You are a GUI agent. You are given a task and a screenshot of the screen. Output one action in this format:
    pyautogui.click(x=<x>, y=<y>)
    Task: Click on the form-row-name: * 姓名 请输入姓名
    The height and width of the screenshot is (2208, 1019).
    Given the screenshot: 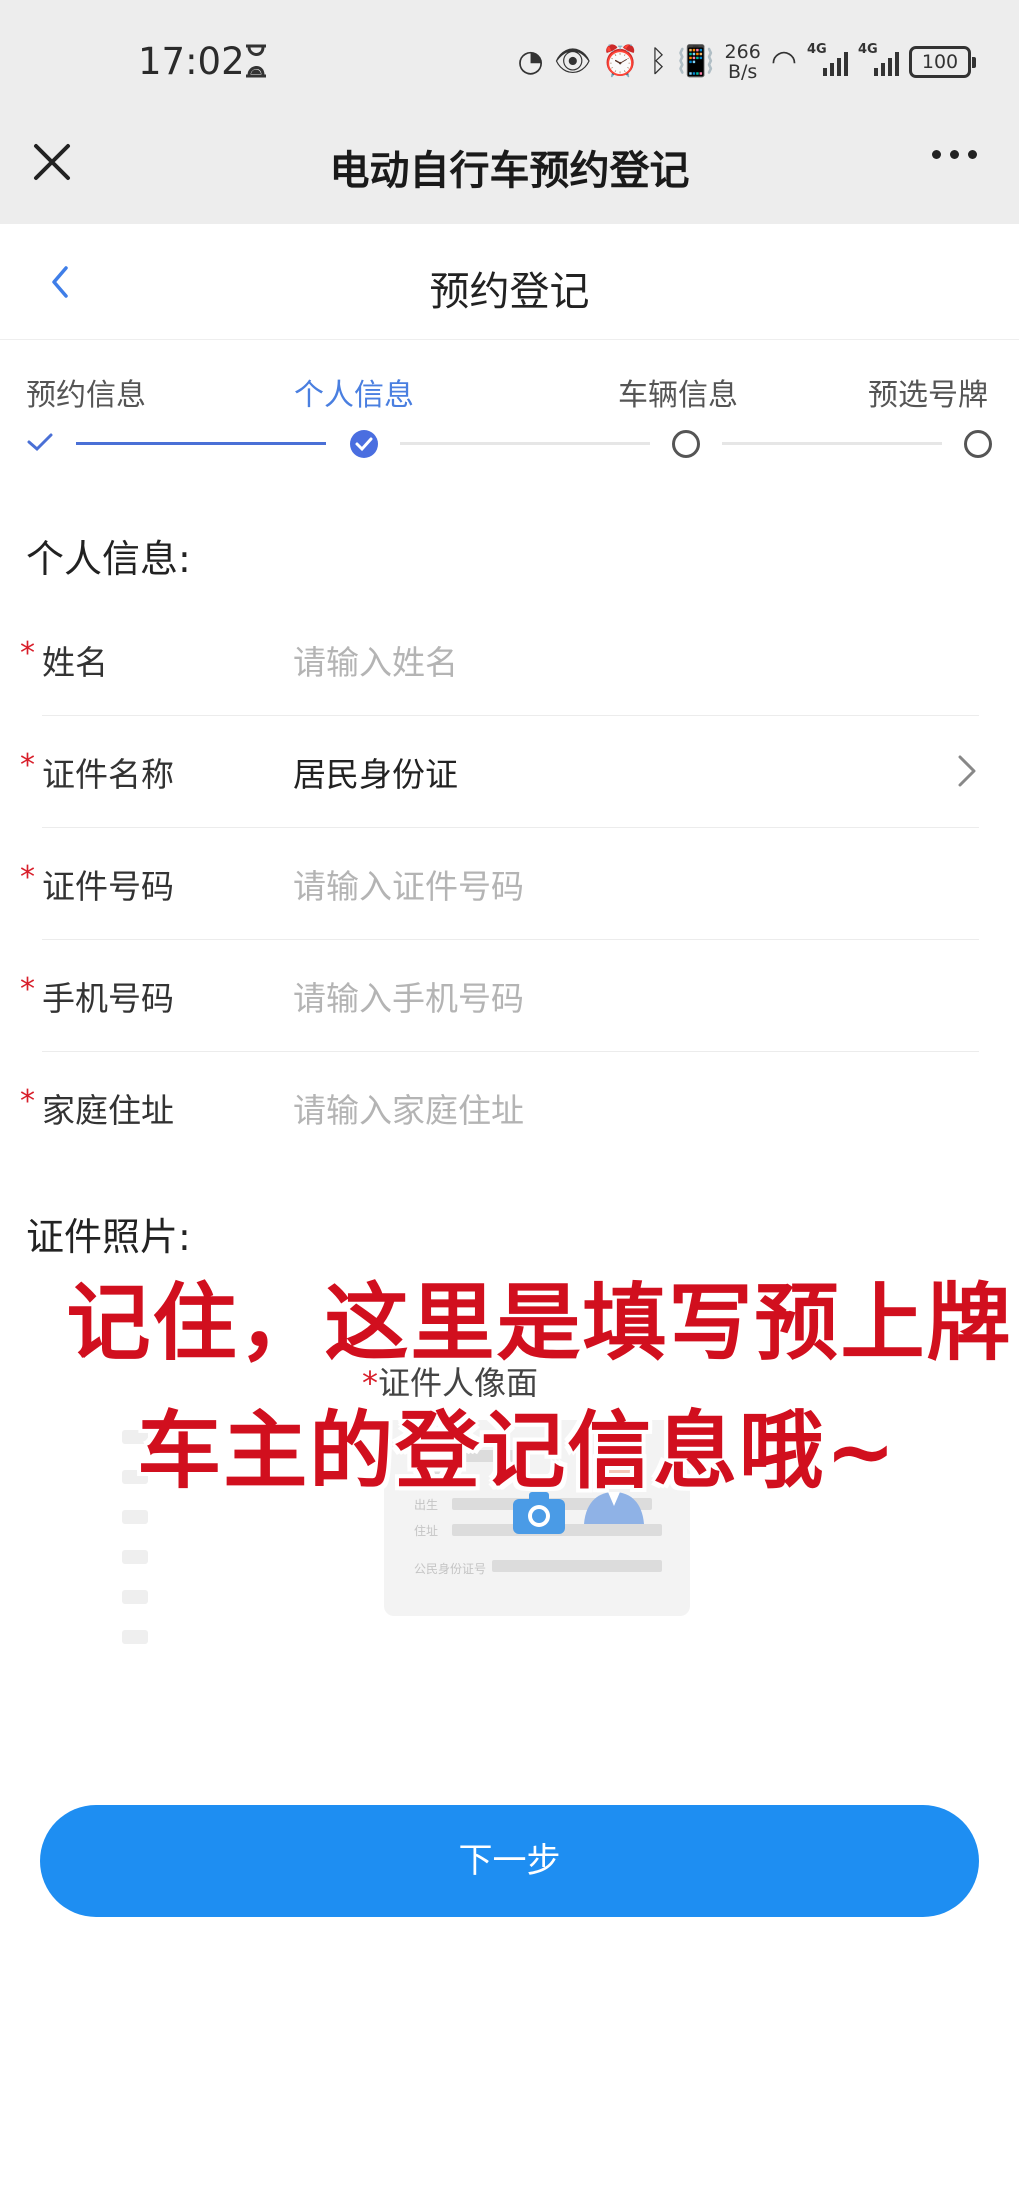 What is the action you would take?
    pyautogui.click(x=509, y=660)
    